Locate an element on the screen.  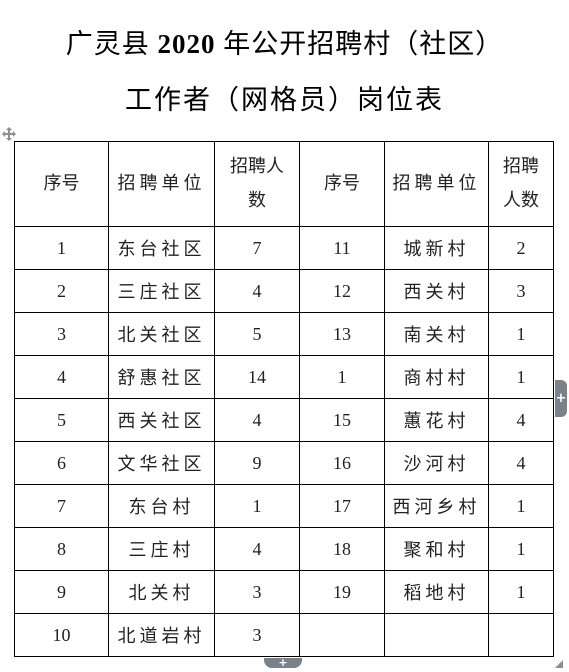
count-cell is located at coordinates (521, 635).